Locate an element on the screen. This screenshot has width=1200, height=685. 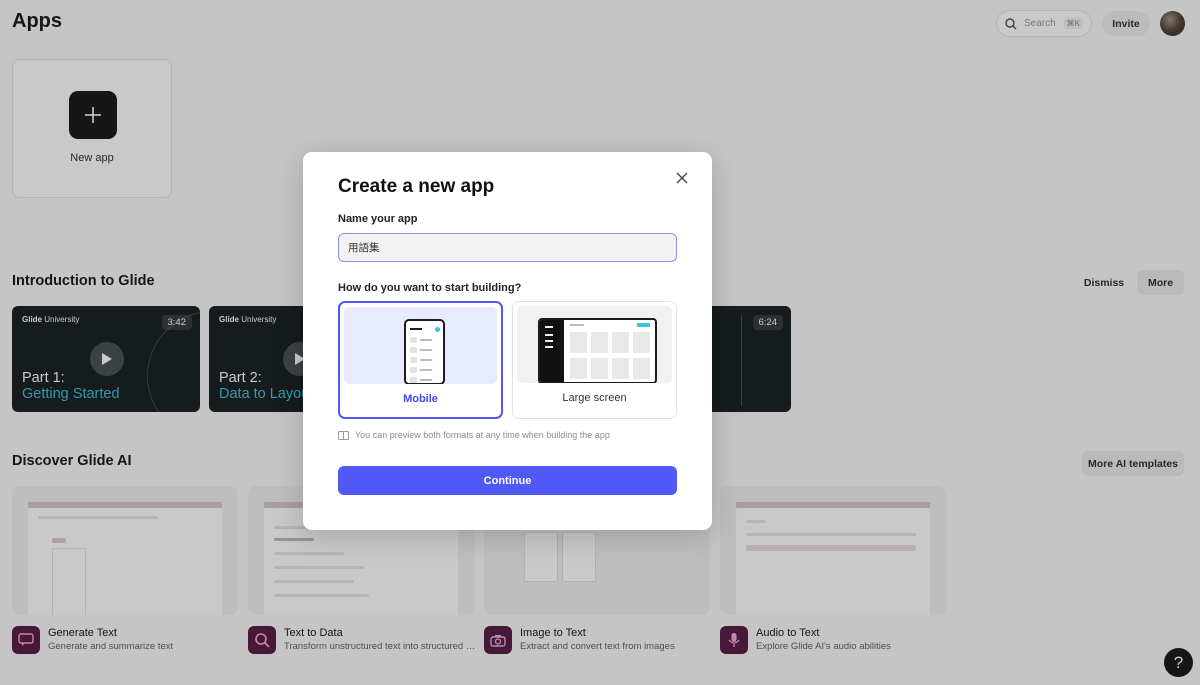
book-icon is located at coordinates (343, 435).